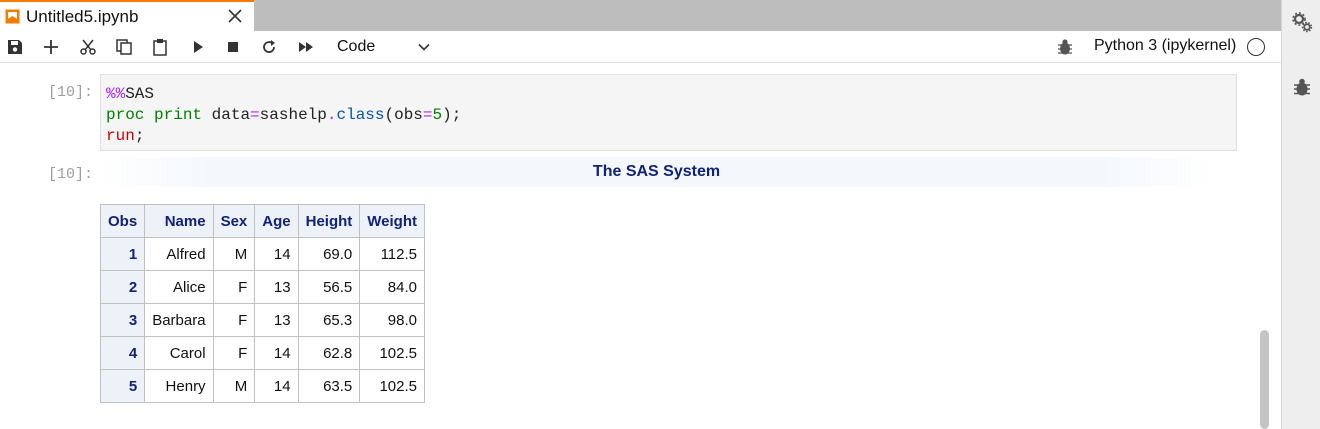 Image resolution: width=1320 pixels, height=429 pixels. What do you see at coordinates (70, 92) in the screenshot?
I see `input-prompt: [10]:` at bounding box center [70, 92].